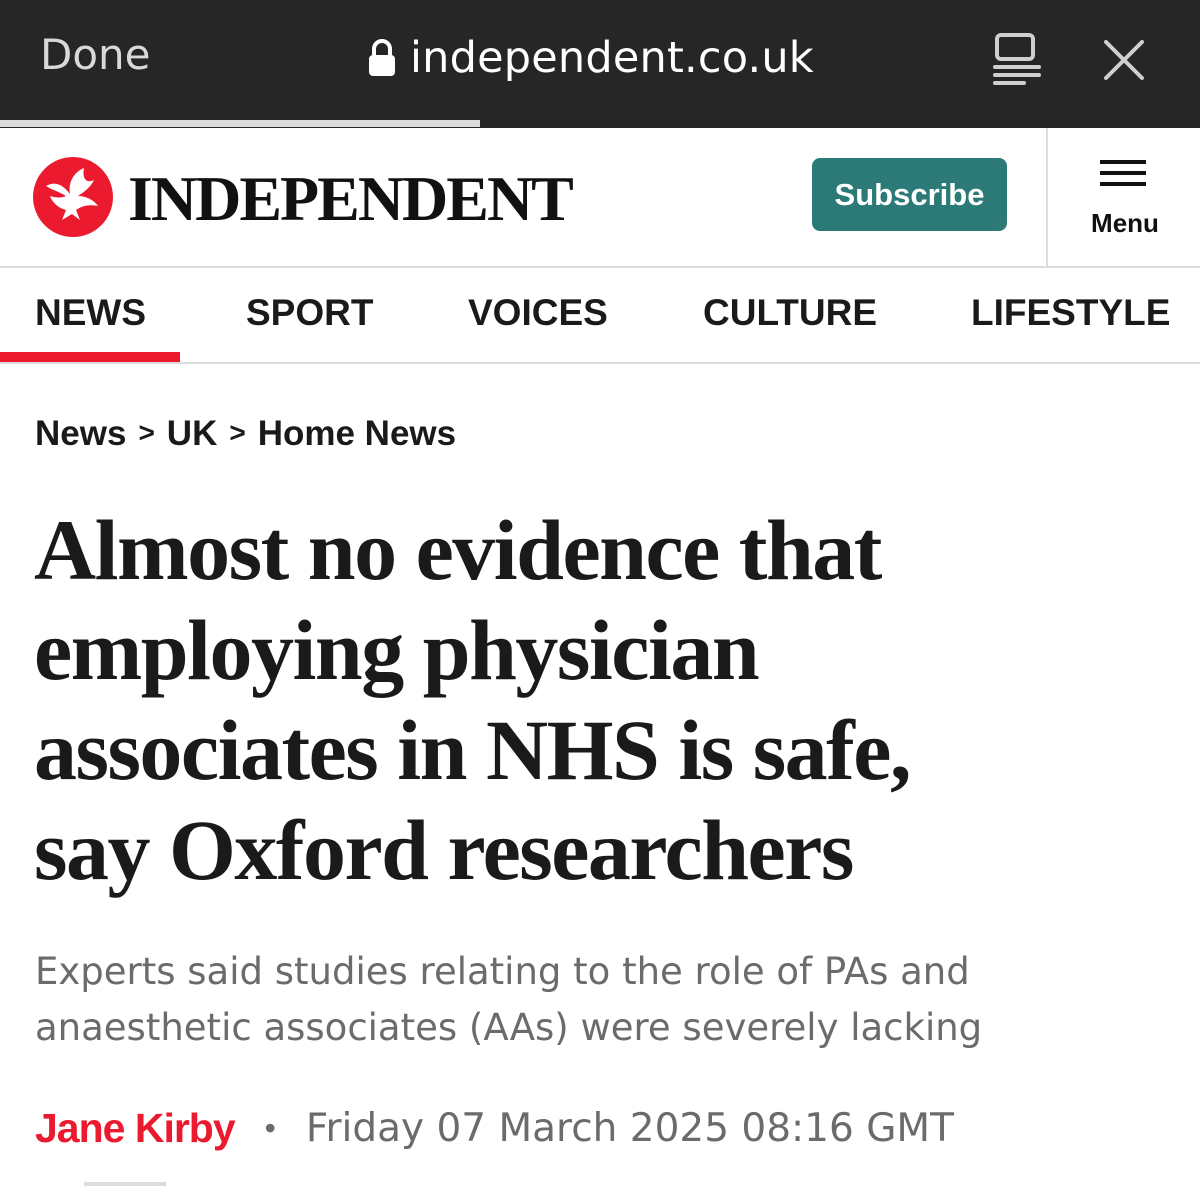 This screenshot has height=1186, width=1200. What do you see at coordinates (90, 357) in the screenshot?
I see `active-tab-indicator` at bounding box center [90, 357].